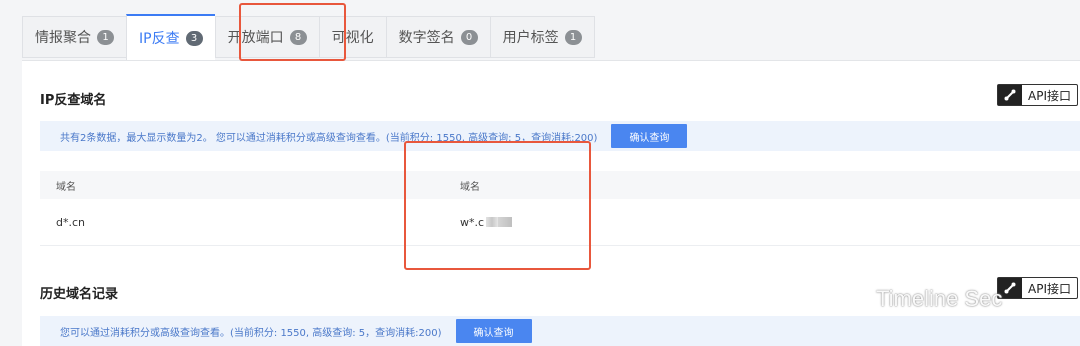 This screenshot has width=1080, height=346. I want to click on tab-user-tags: 用户标签 1, so click(542, 37).